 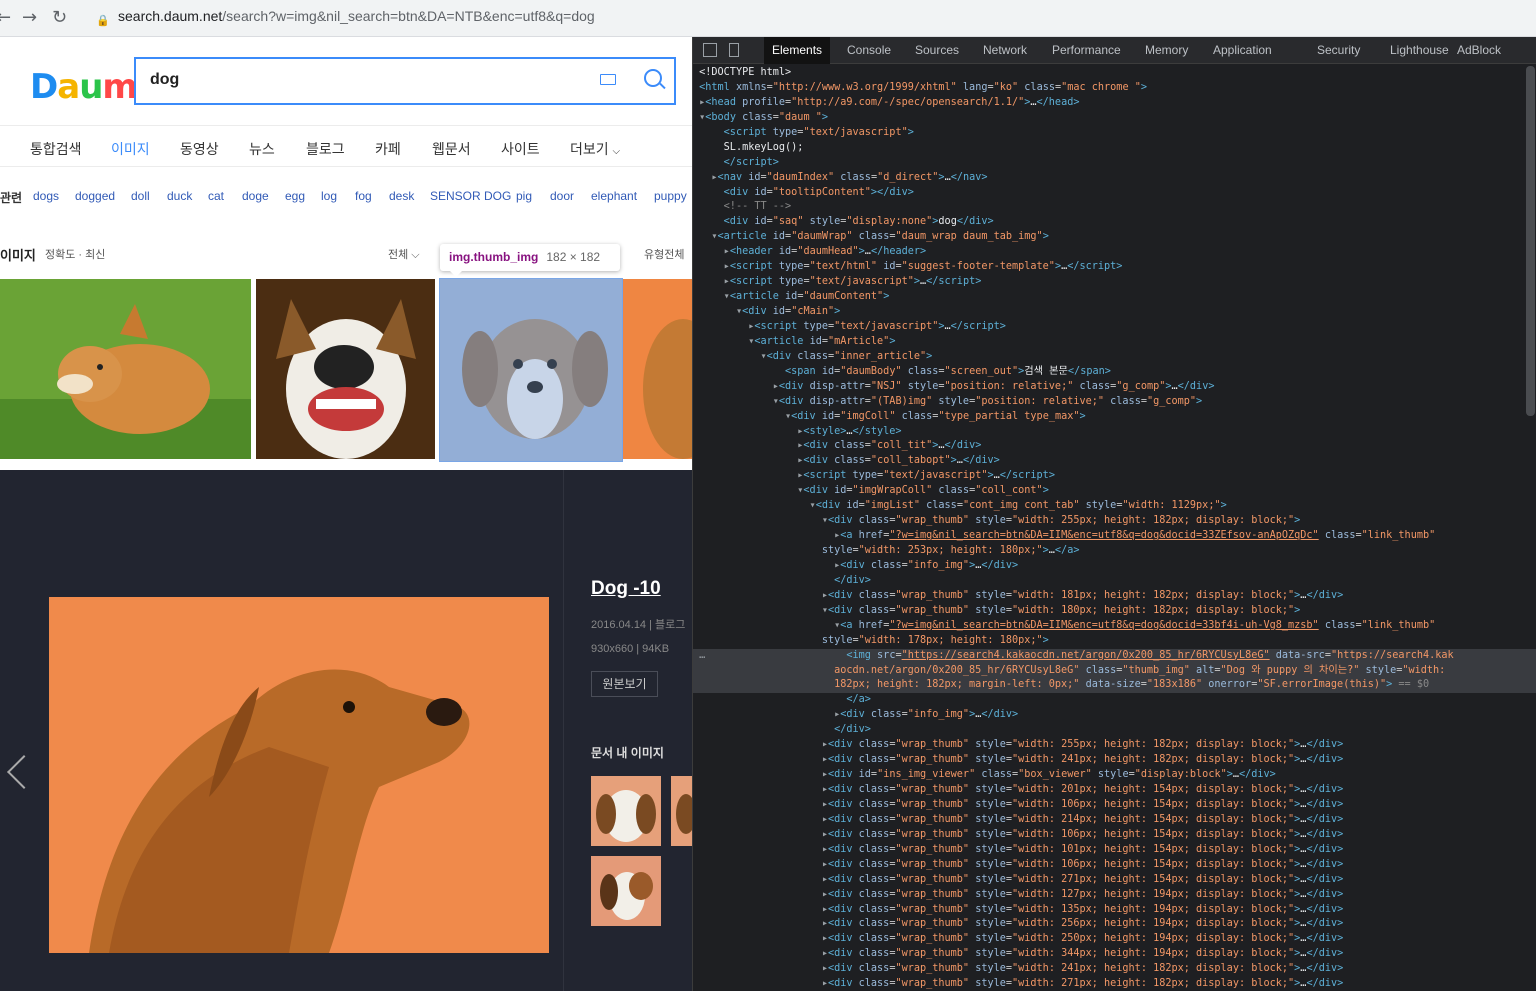 What do you see at coordinates (846, 356) in the screenshot?
I see `dom-node: ▾<div class="inner_article">` at bounding box center [846, 356].